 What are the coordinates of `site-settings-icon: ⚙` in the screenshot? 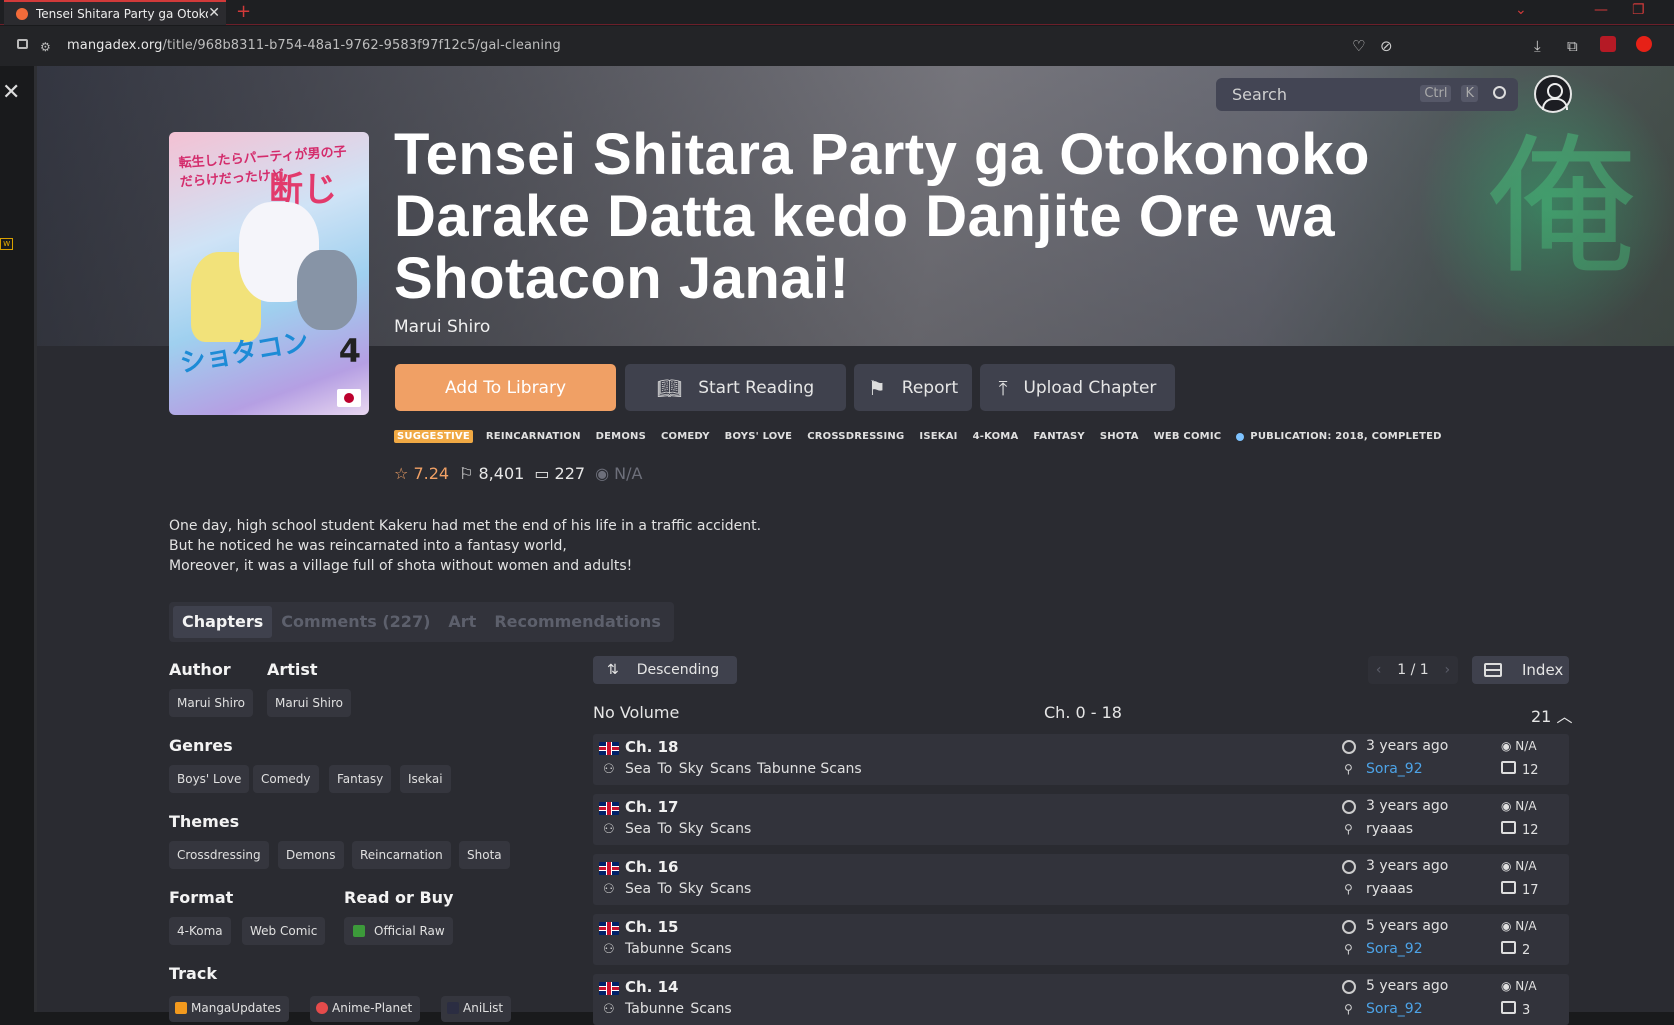 It's located at (45, 47).